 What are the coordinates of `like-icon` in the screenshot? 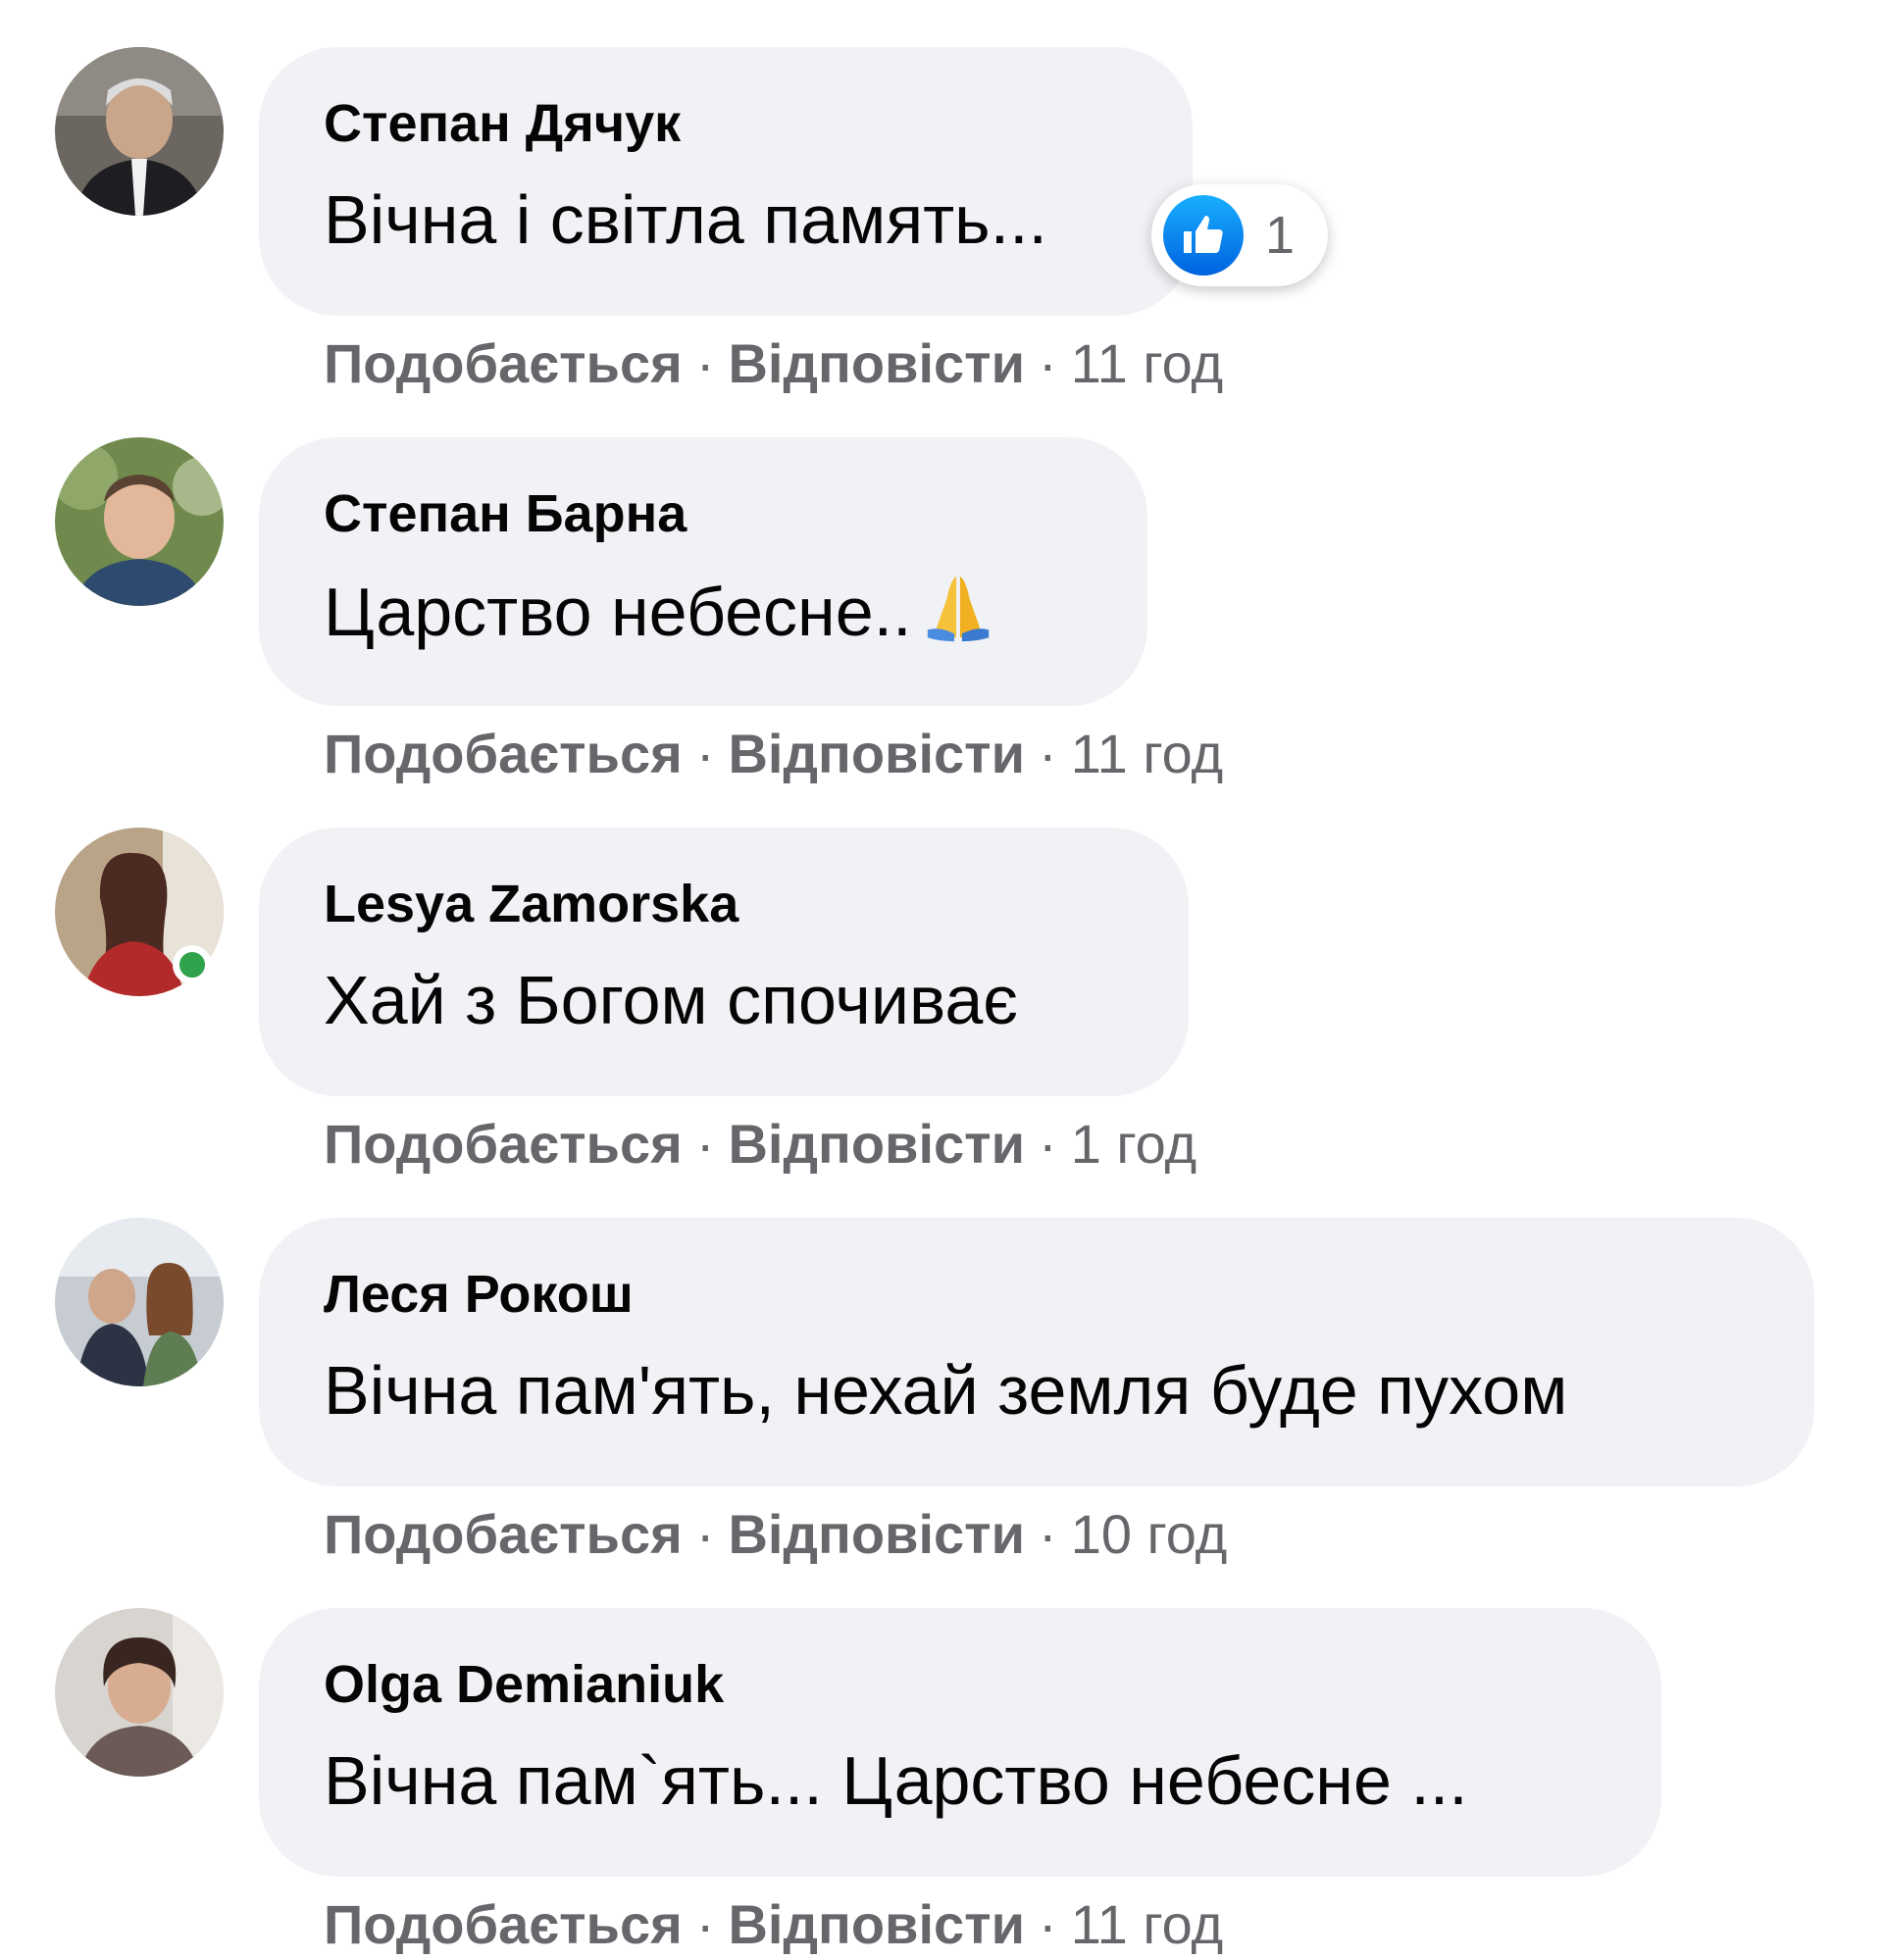 It's located at (1203, 235).